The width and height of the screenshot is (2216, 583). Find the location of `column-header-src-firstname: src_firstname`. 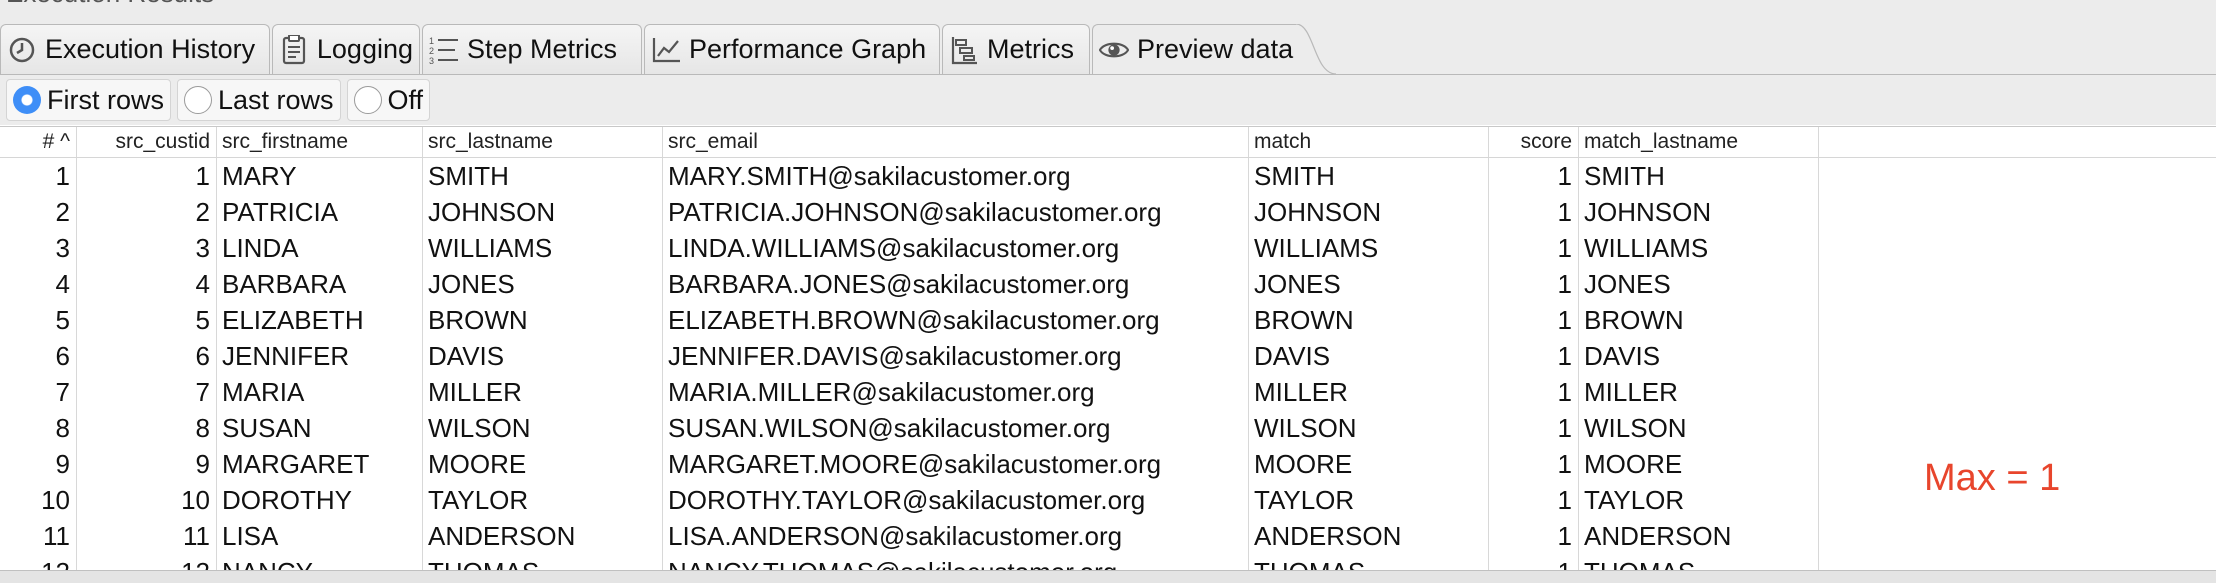

column-header-src-firstname: src_firstname is located at coordinates (319, 142).